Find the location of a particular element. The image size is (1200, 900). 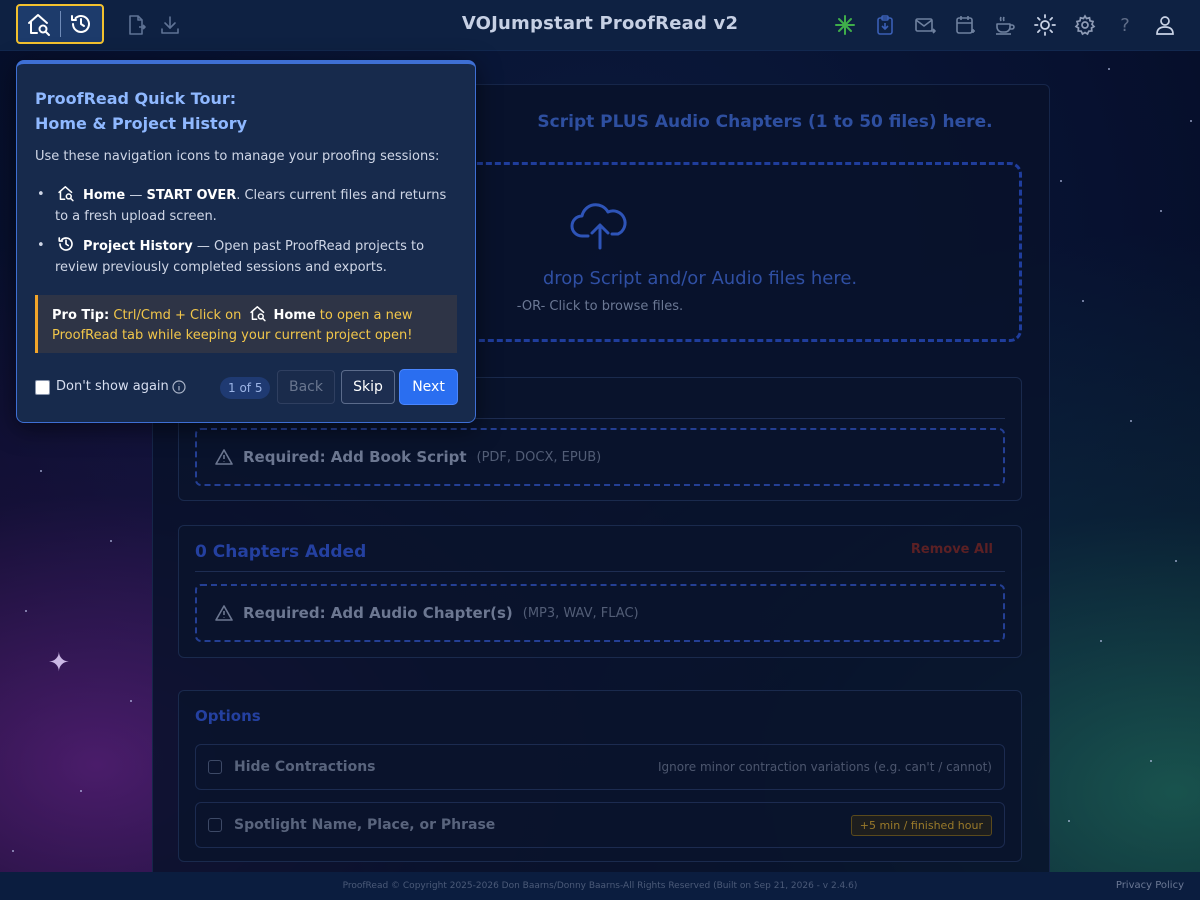

calendar-add-icon is located at coordinates (965, 25).